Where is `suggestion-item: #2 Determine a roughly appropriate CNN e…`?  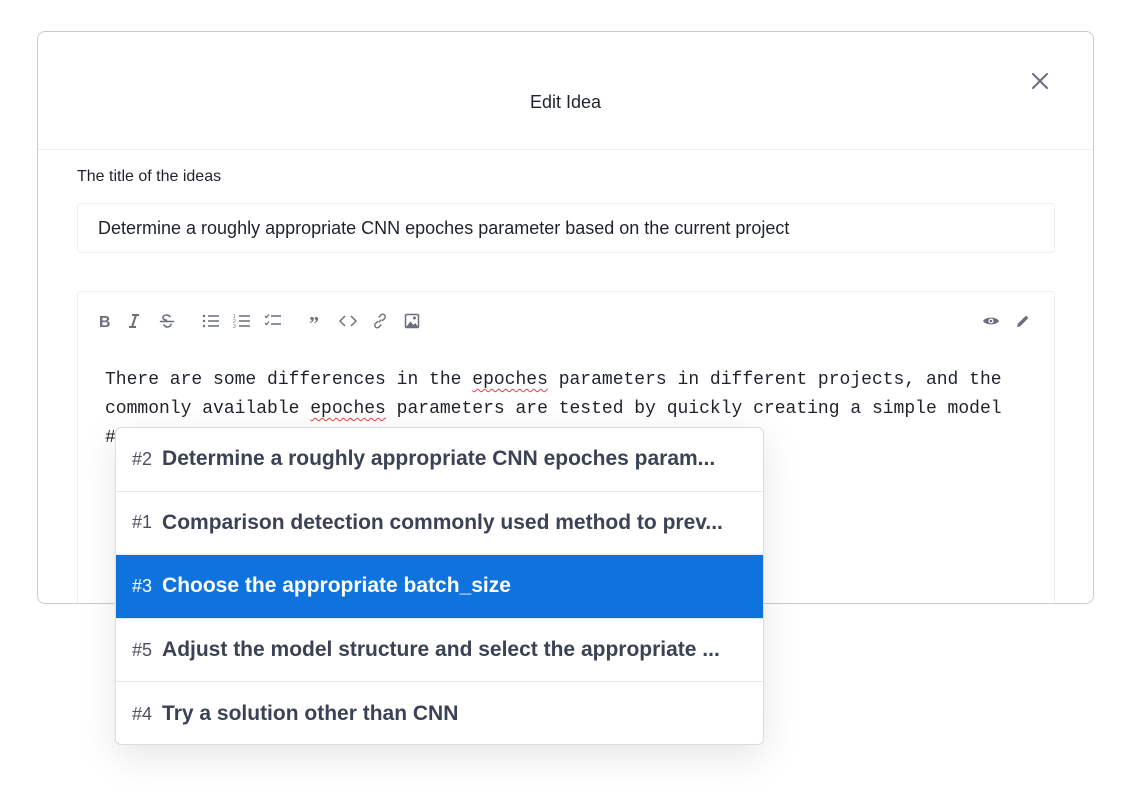
suggestion-item: #2 Determine a roughly appropriate CNN e… is located at coordinates (439, 460).